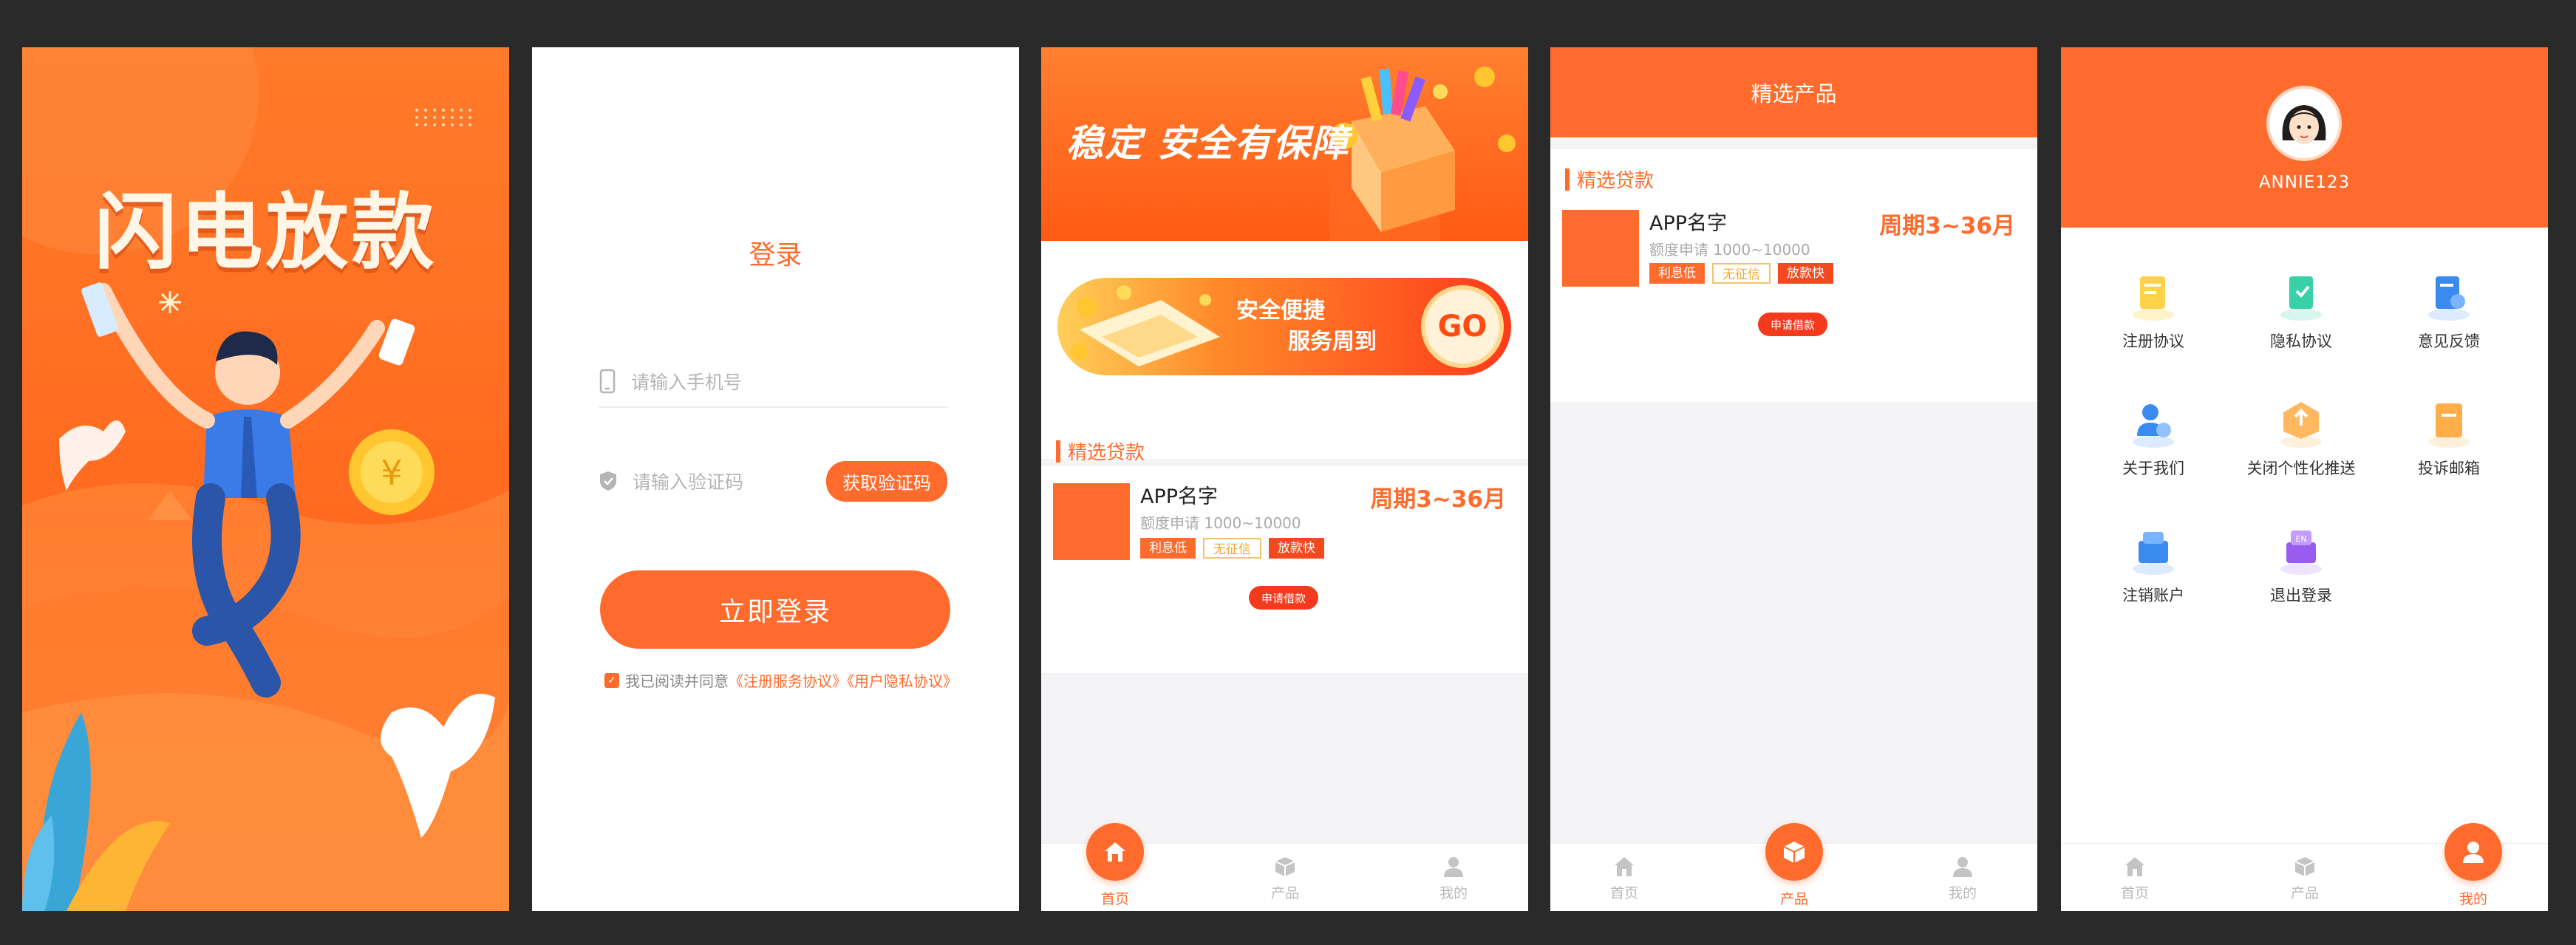  Describe the element at coordinates (2300, 539) in the screenshot. I see `svg-text: EN` at that location.